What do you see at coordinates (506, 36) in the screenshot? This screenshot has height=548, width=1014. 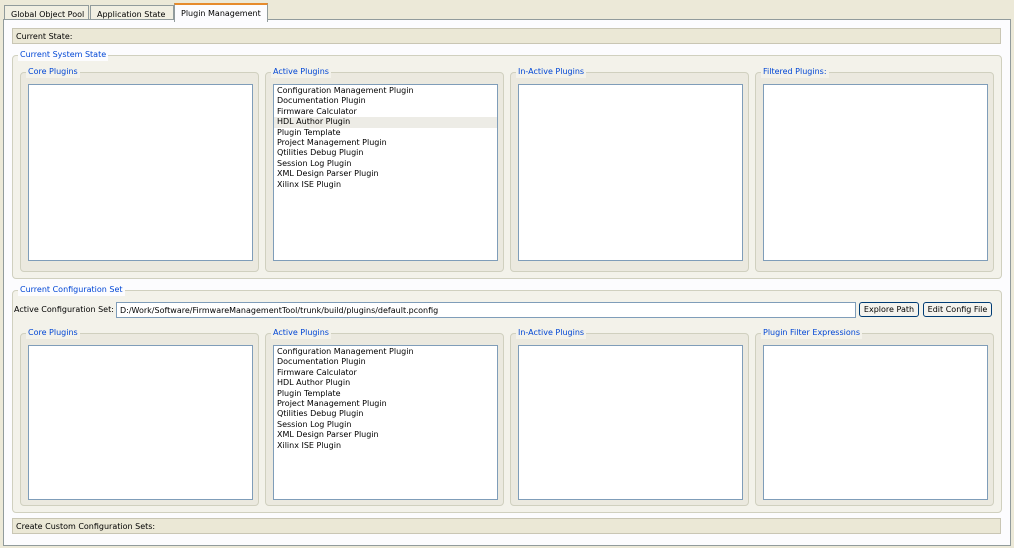 I see `current-state-bar: Current State:` at bounding box center [506, 36].